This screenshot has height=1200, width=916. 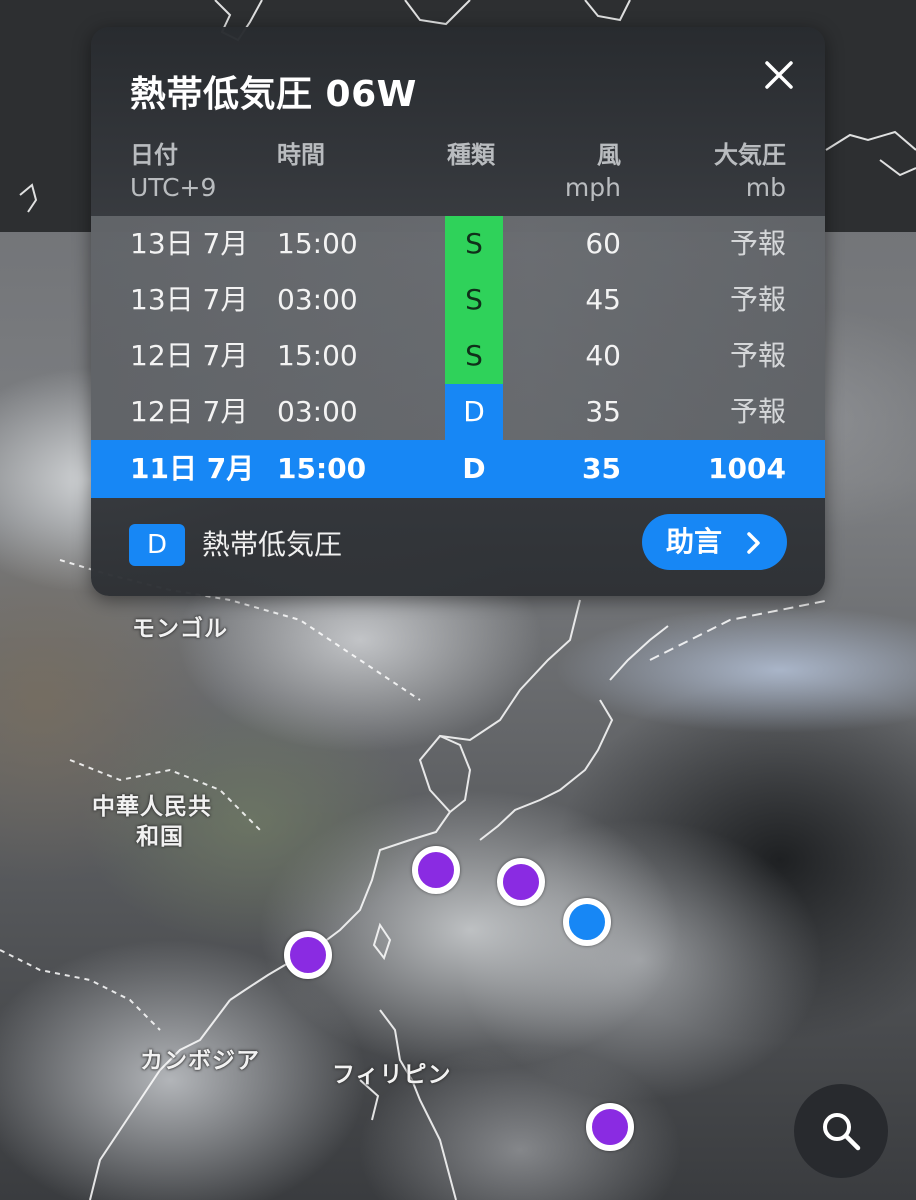 What do you see at coordinates (753, 543) in the screenshot?
I see `chevron-right-icon` at bounding box center [753, 543].